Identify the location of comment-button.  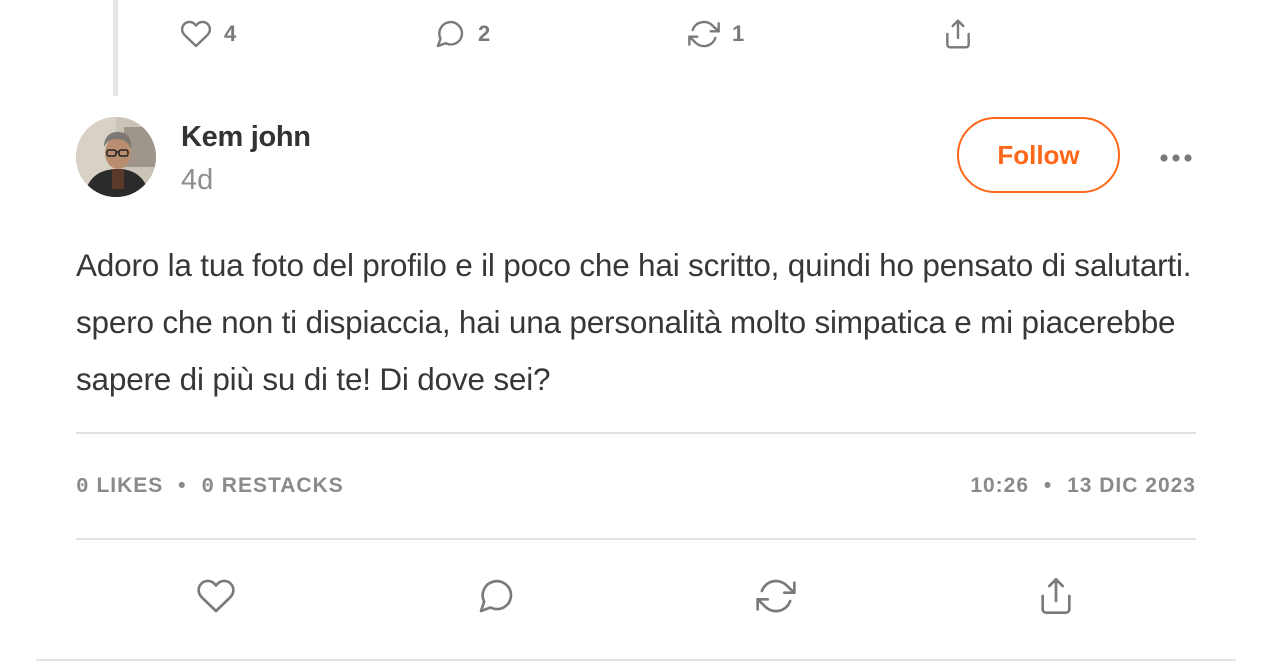
(496, 596).